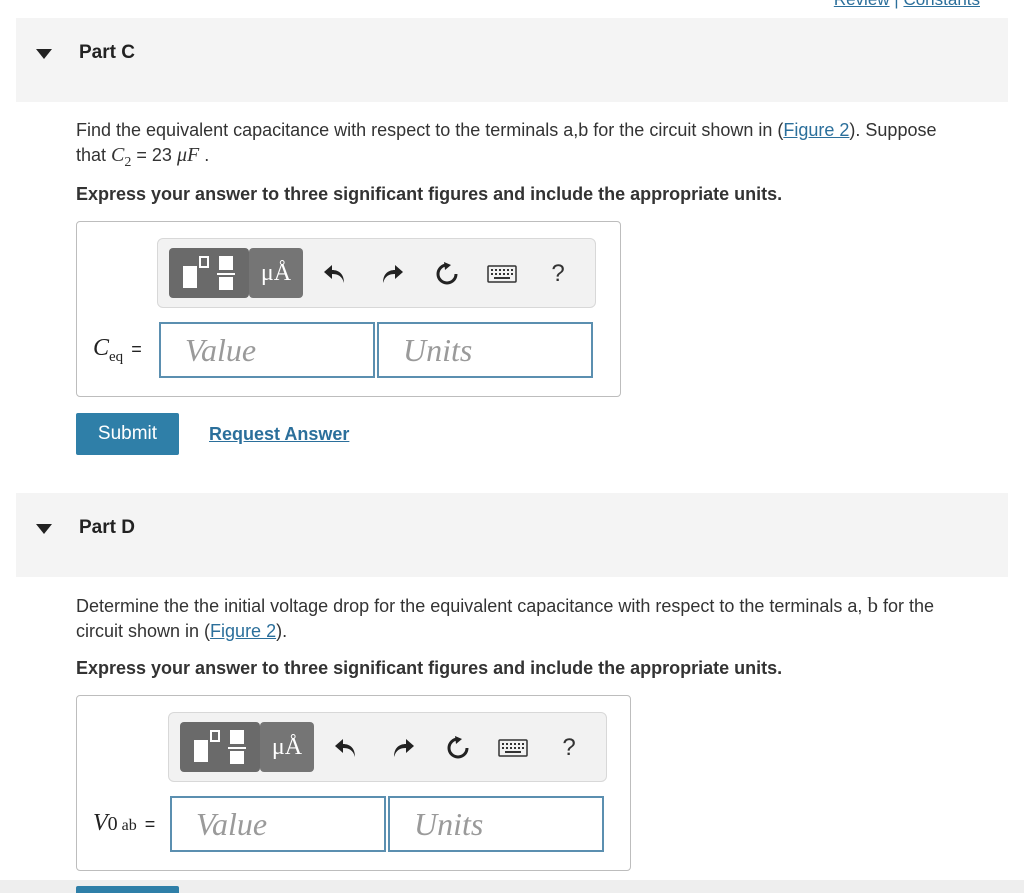 The height and width of the screenshot is (893, 1024). What do you see at coordinates (127, 889) in the screenshot?
I see `part-d-submit-button` at bounding box center [127, 889].